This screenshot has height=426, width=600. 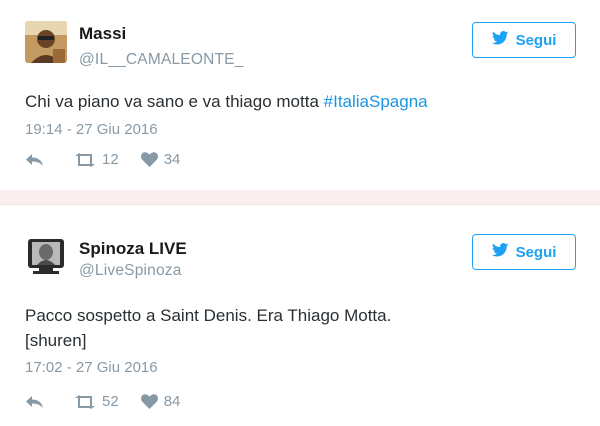 I want to click on display-name: Spinoza LIVE, so click(x=133, y=249).